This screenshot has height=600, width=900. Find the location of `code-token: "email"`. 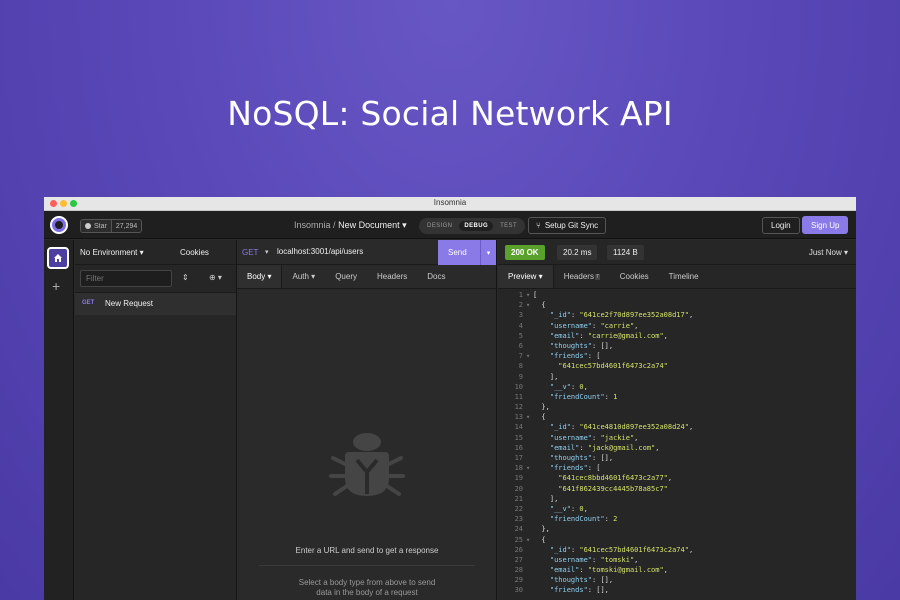

code-token: "email" is located at coordinates (564, 447).